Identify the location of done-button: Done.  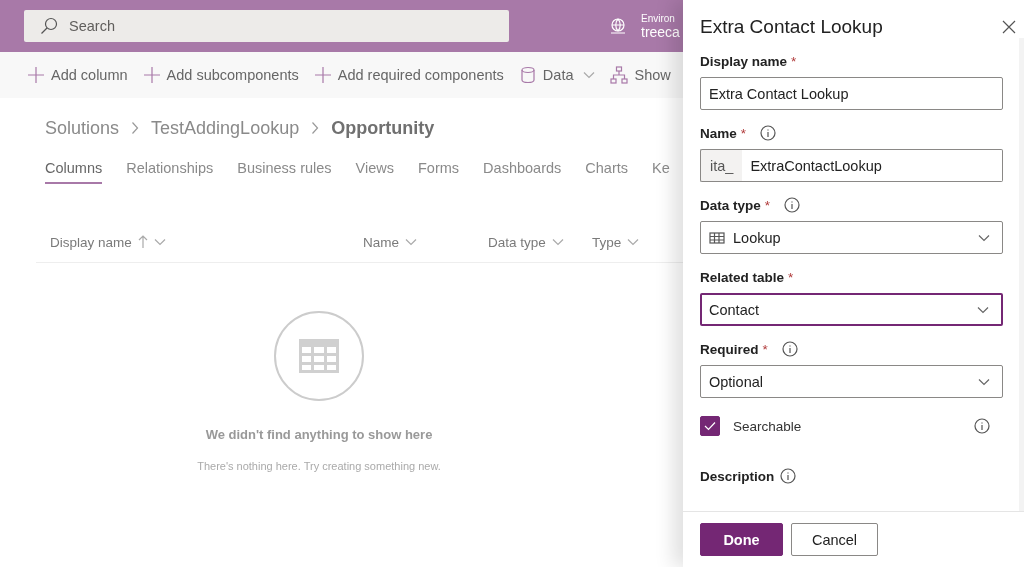
(741, 539).